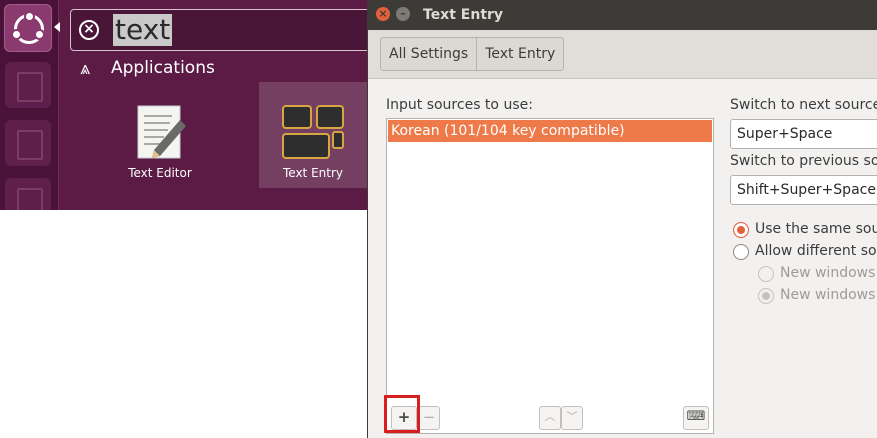  Describe the element at coordinates (313, 132) in the screenshot. I see `text-entry-keyboard-icon` at that location.